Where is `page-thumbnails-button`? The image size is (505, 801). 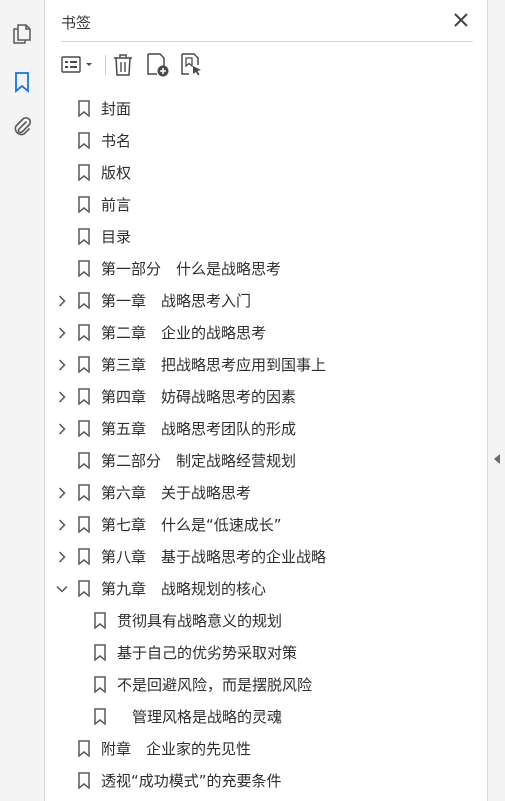
page-thumbnails-button is located at coordinates (22, 34).